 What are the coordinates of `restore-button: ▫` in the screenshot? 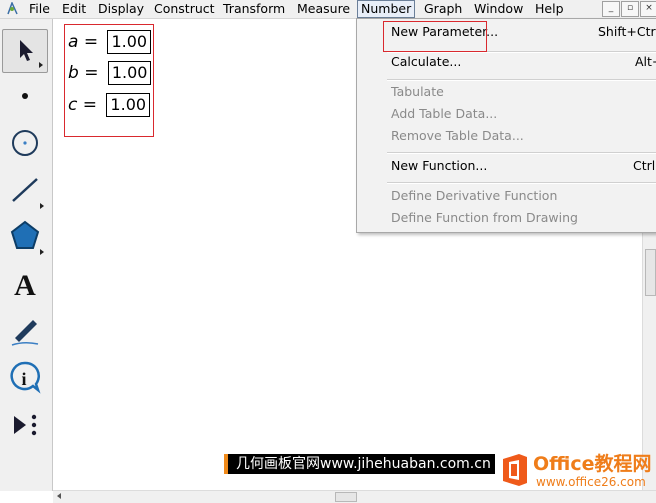 It's located at (630, 9).